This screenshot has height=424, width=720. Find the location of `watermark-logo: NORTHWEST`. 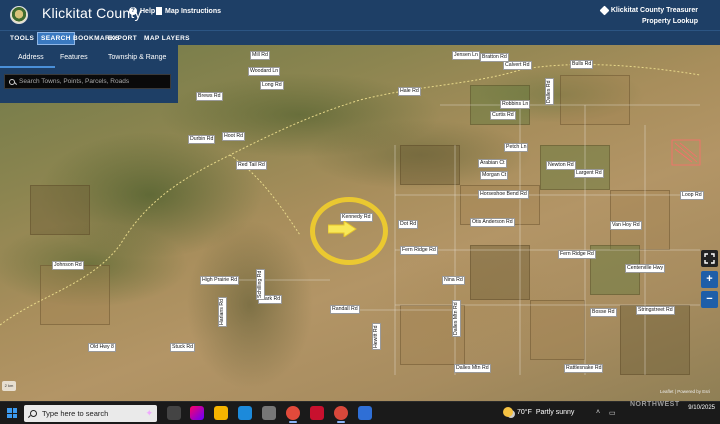

watermark-logo: NORTHWEST is located at coordinates (655, 404).